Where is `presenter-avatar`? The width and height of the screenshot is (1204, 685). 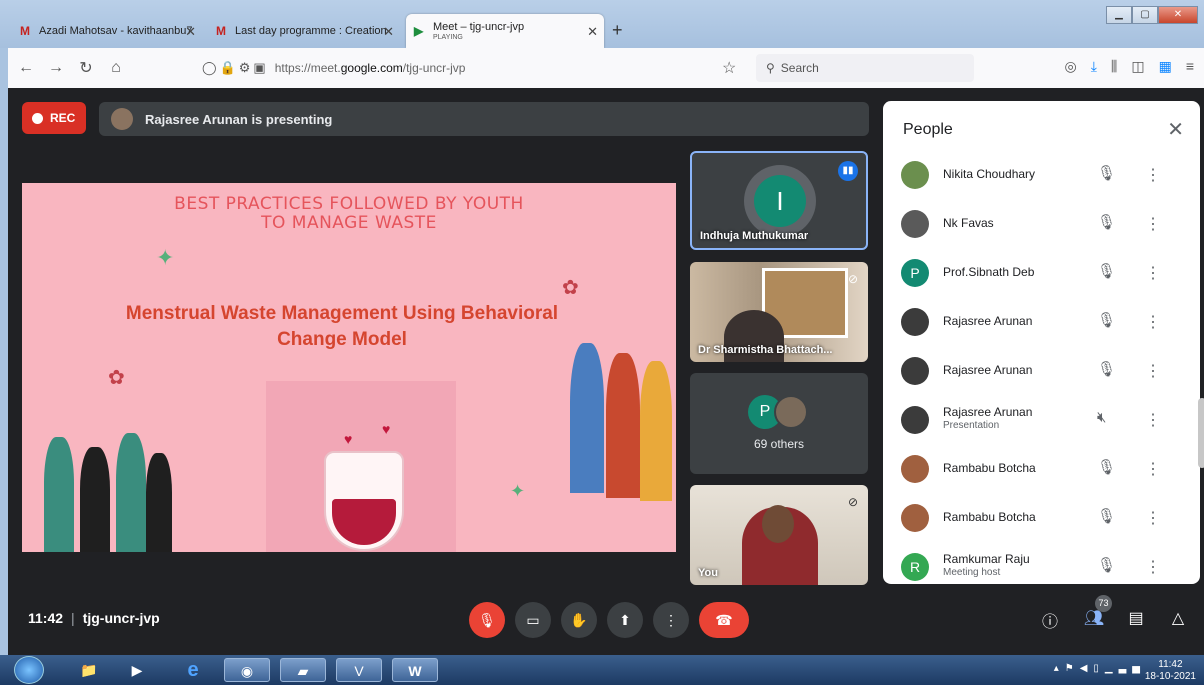
presenter-avatar is located at coordinates (122, 119).